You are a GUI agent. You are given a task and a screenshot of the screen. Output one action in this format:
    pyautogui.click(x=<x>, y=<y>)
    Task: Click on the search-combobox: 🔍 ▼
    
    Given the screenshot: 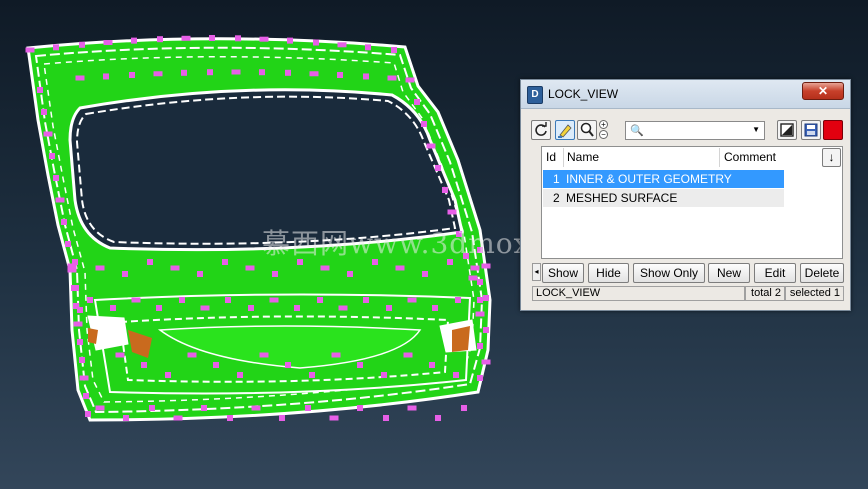 What is the action you would take?
    pyautogui.click(x=695, y=130)
    